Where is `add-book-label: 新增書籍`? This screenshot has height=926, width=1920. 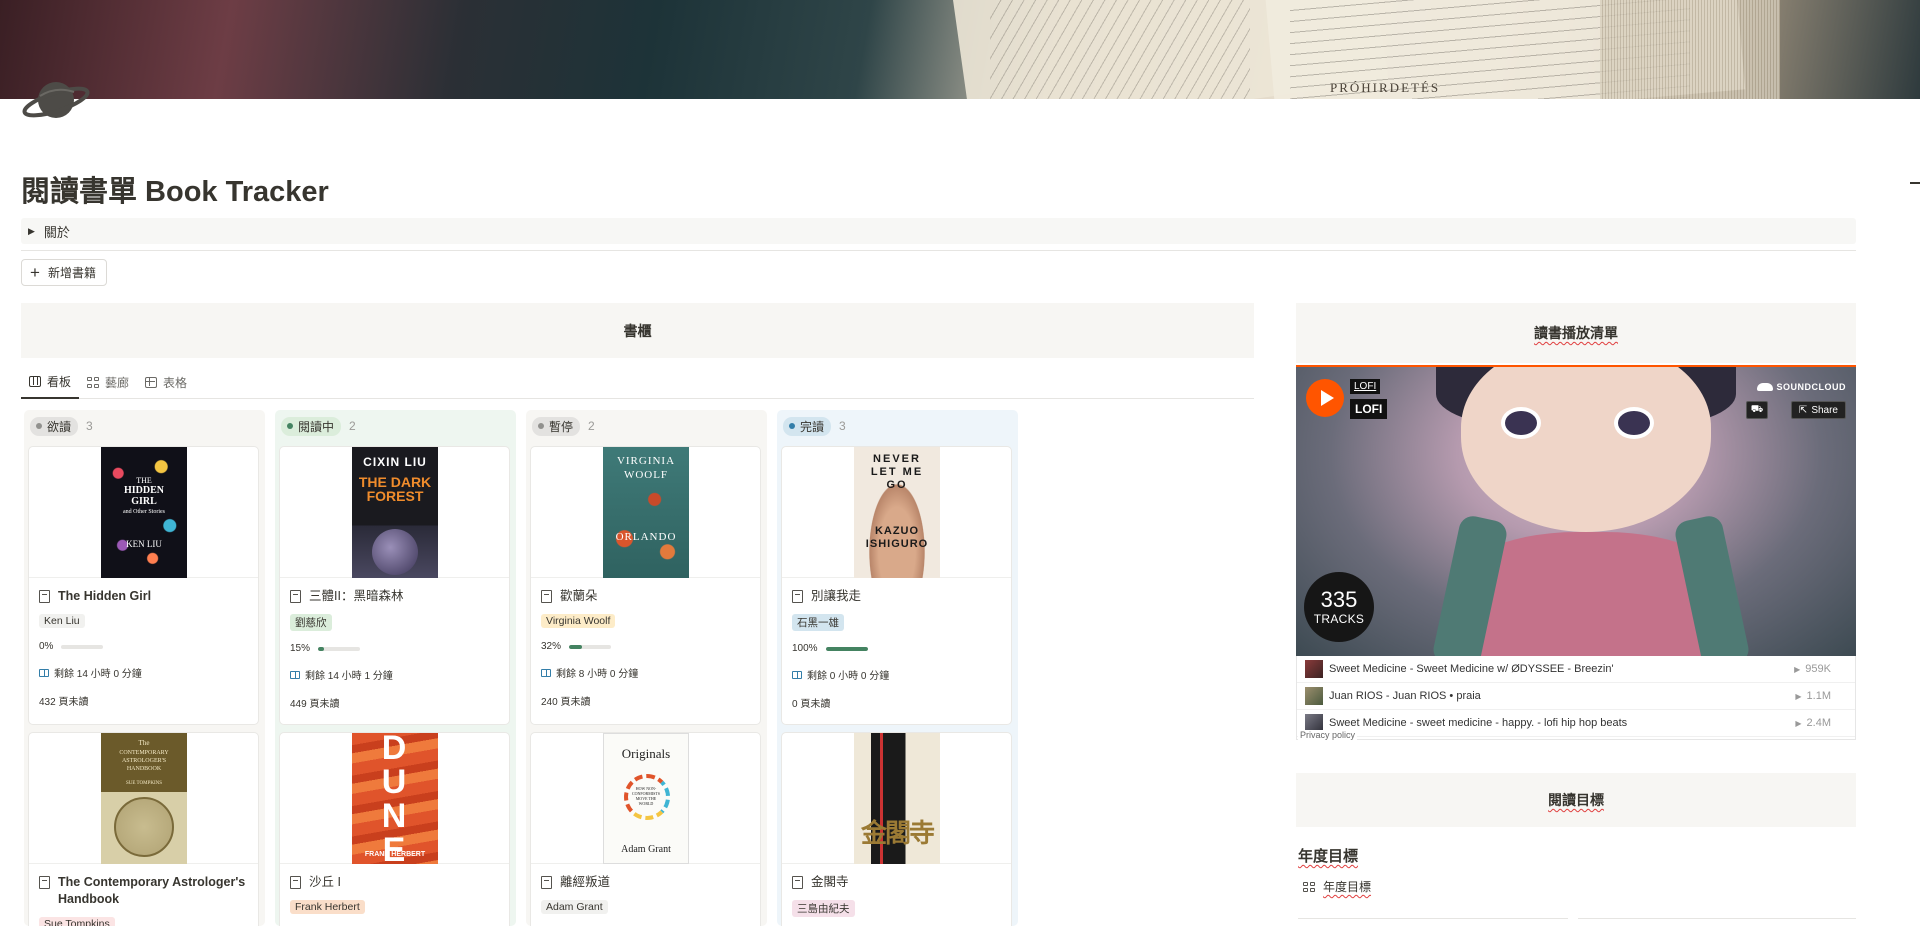 add-book-label: 新增書籍 is located at coordinates (71, 273).